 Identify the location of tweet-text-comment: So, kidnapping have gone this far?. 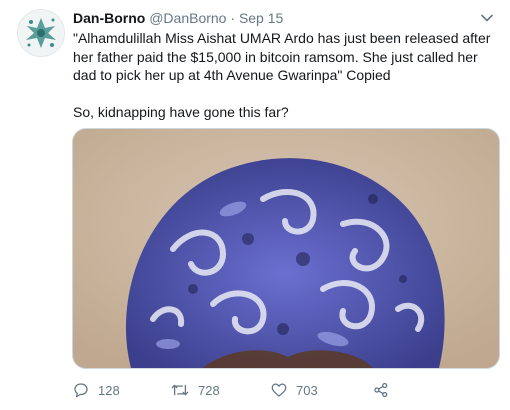
(181, 111).